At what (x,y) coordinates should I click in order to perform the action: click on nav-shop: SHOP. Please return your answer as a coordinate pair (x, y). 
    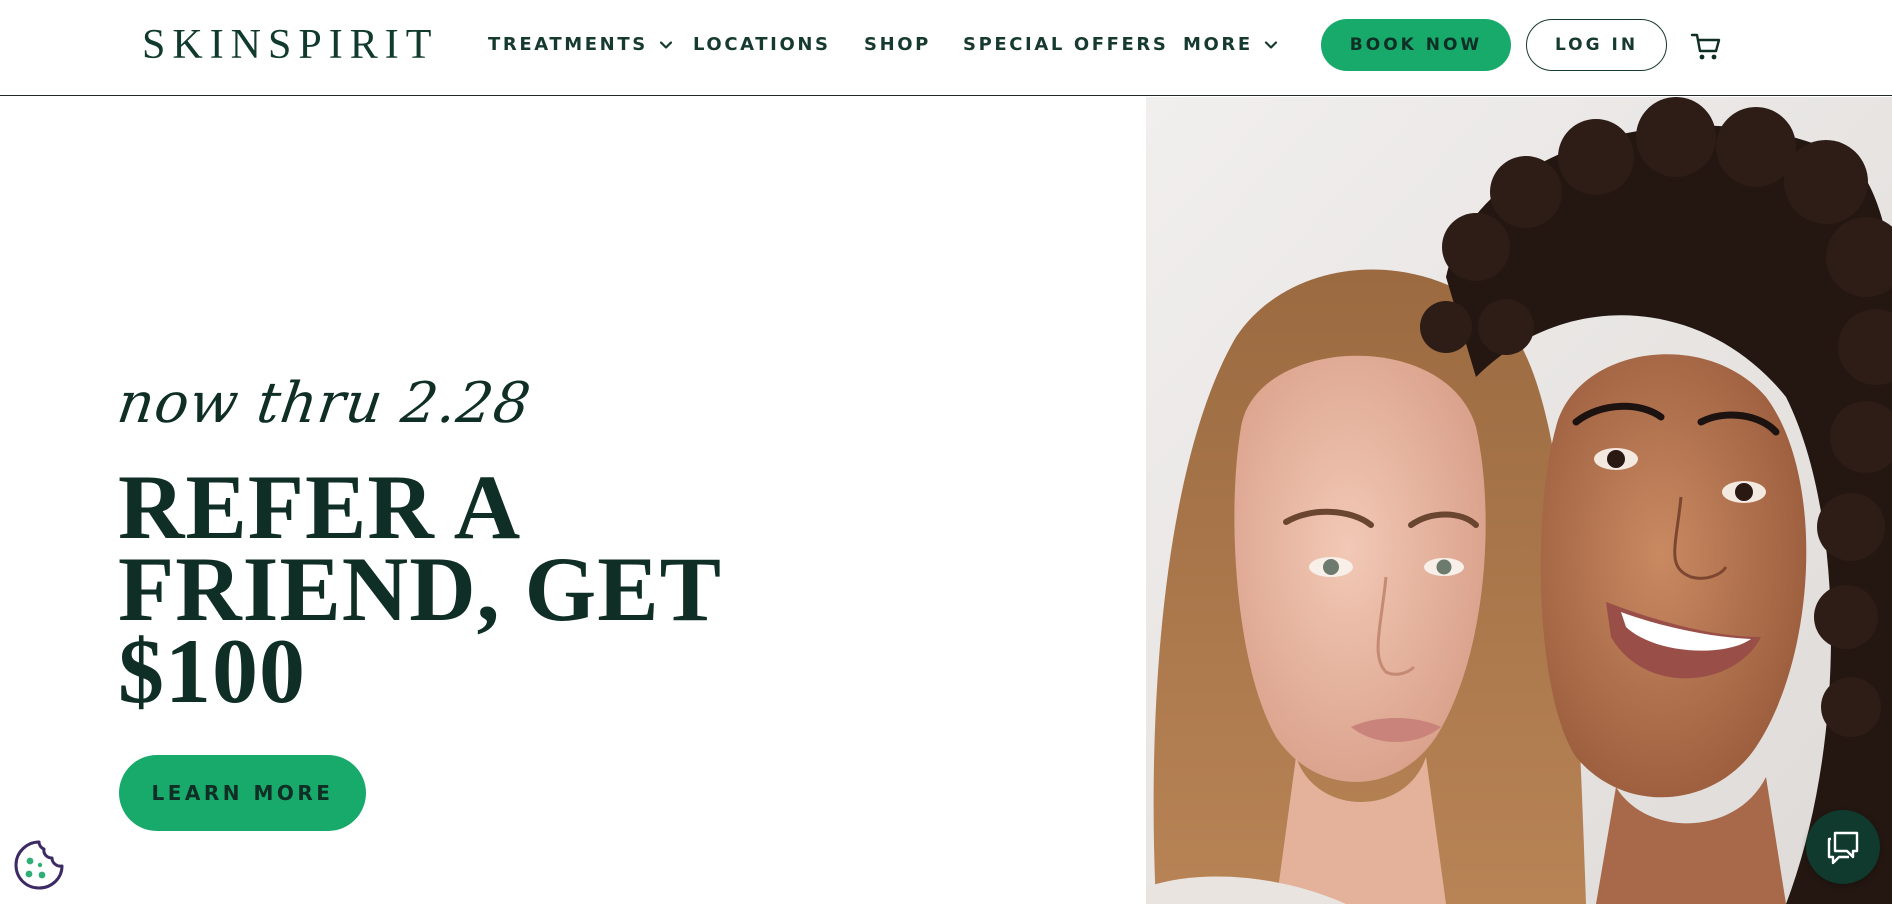
    Looking at the image, I should click on (897, 45).